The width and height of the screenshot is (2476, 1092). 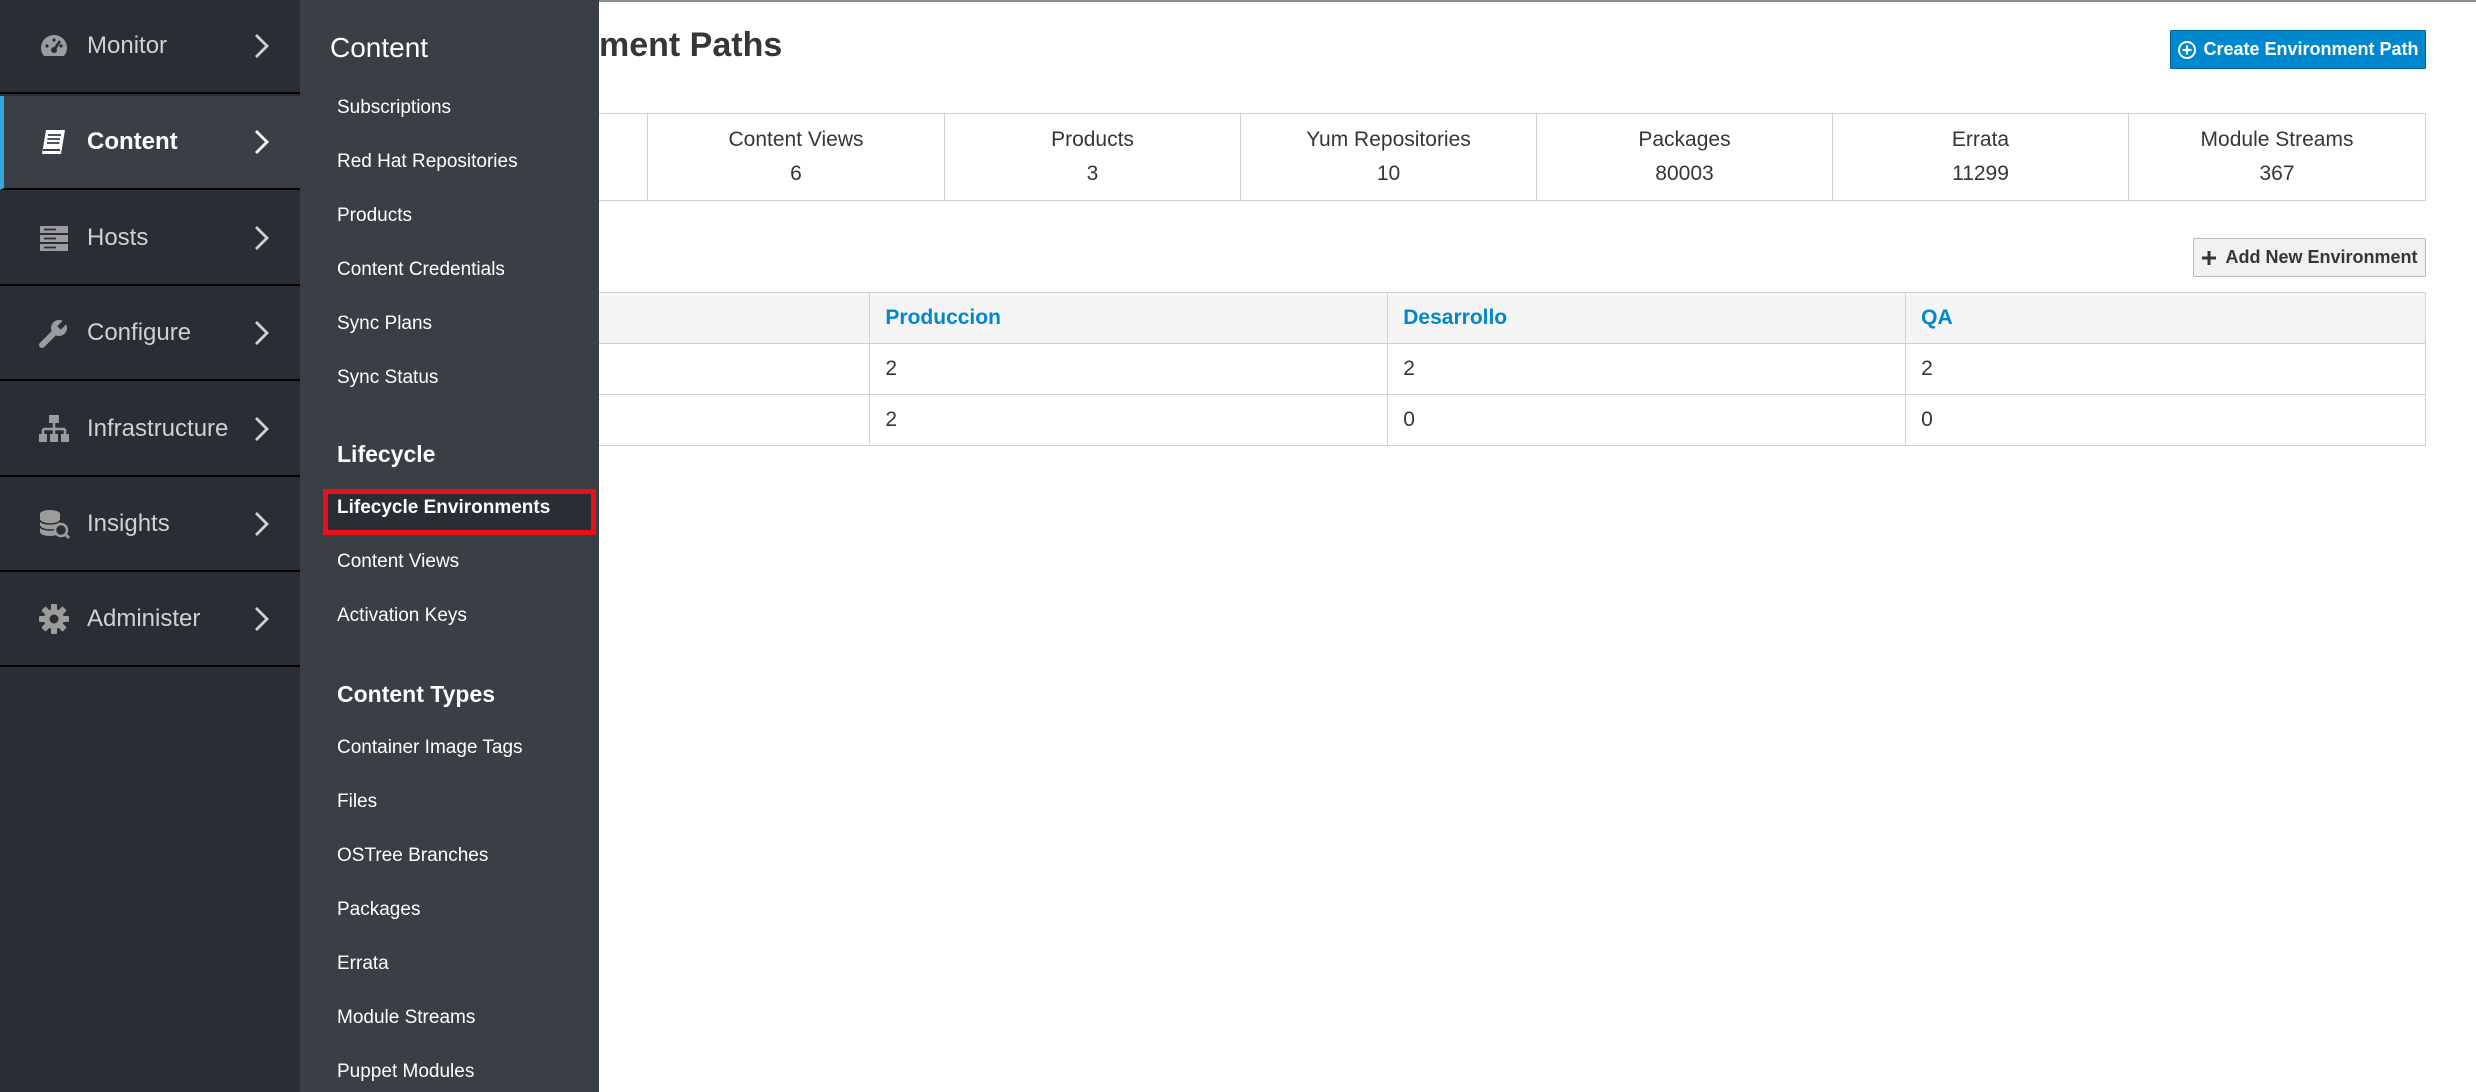 I want to click on database-search-icon, so click(x=54, y=525).